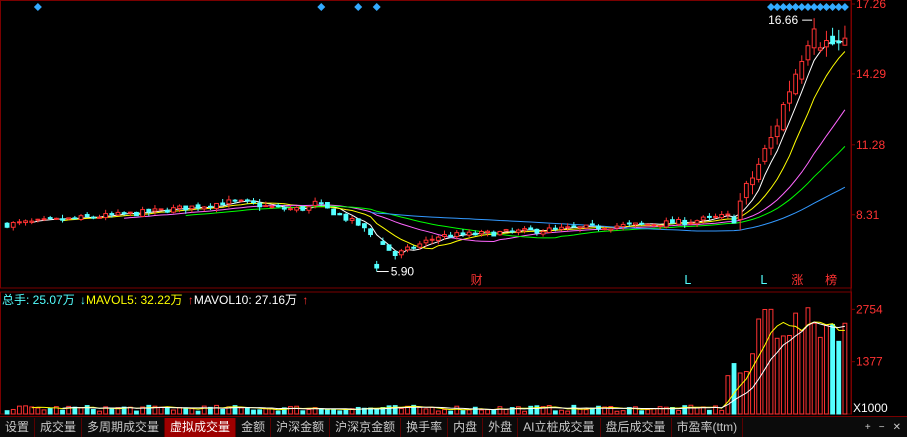  Describe the element at coordinates (870, 408) in the screenshot. I see `volume-unit-label: X1000` at that location.